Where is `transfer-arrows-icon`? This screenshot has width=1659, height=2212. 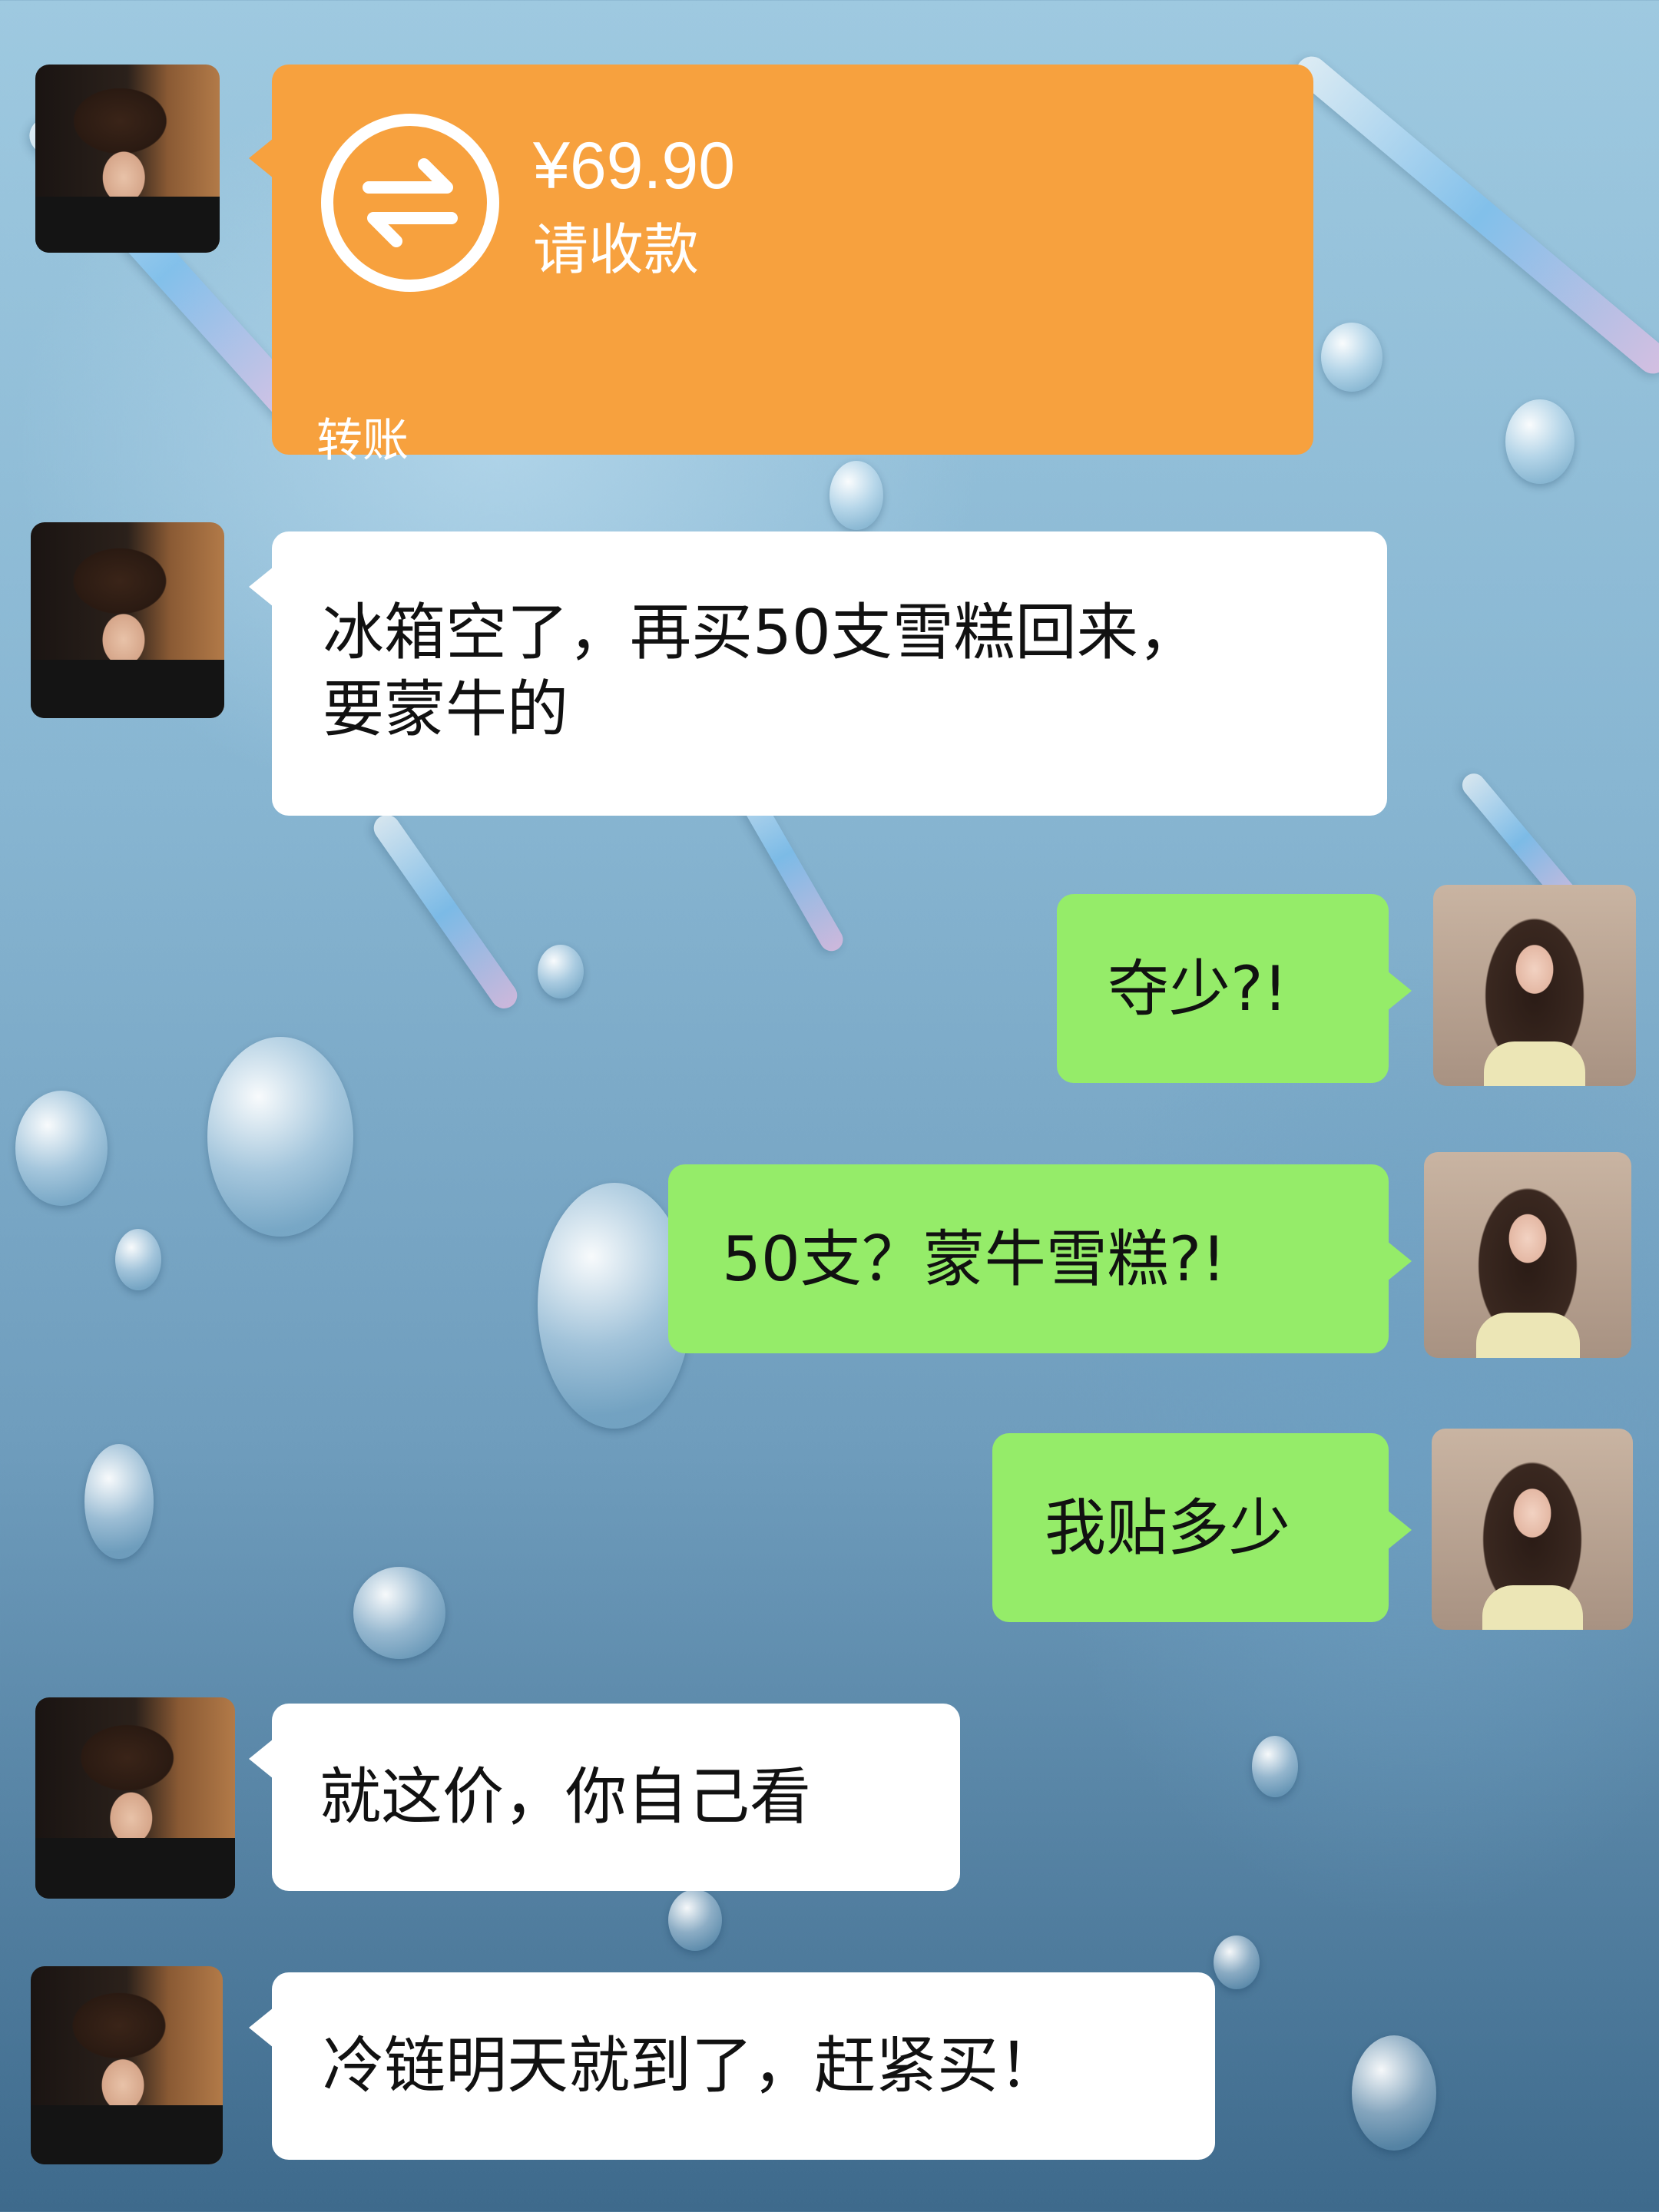
transfer-arrows-icon is located at coordinates (410, 203).